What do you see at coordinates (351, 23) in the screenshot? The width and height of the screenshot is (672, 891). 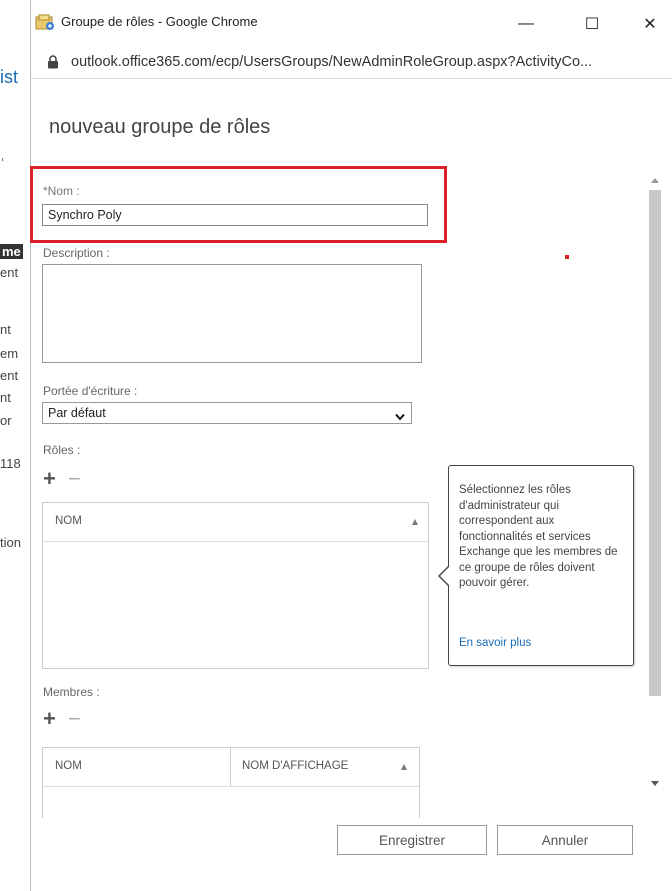 I see `title-bar: Groupe de rôles - Google Chrome — ☐ ✕` at bounding box center [351, 23].